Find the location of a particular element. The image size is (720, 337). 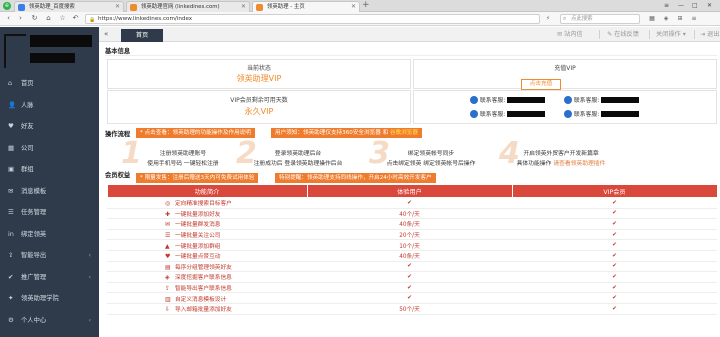

feature-name: 自定义消息模板设计 is located at coordinates (201, 299).